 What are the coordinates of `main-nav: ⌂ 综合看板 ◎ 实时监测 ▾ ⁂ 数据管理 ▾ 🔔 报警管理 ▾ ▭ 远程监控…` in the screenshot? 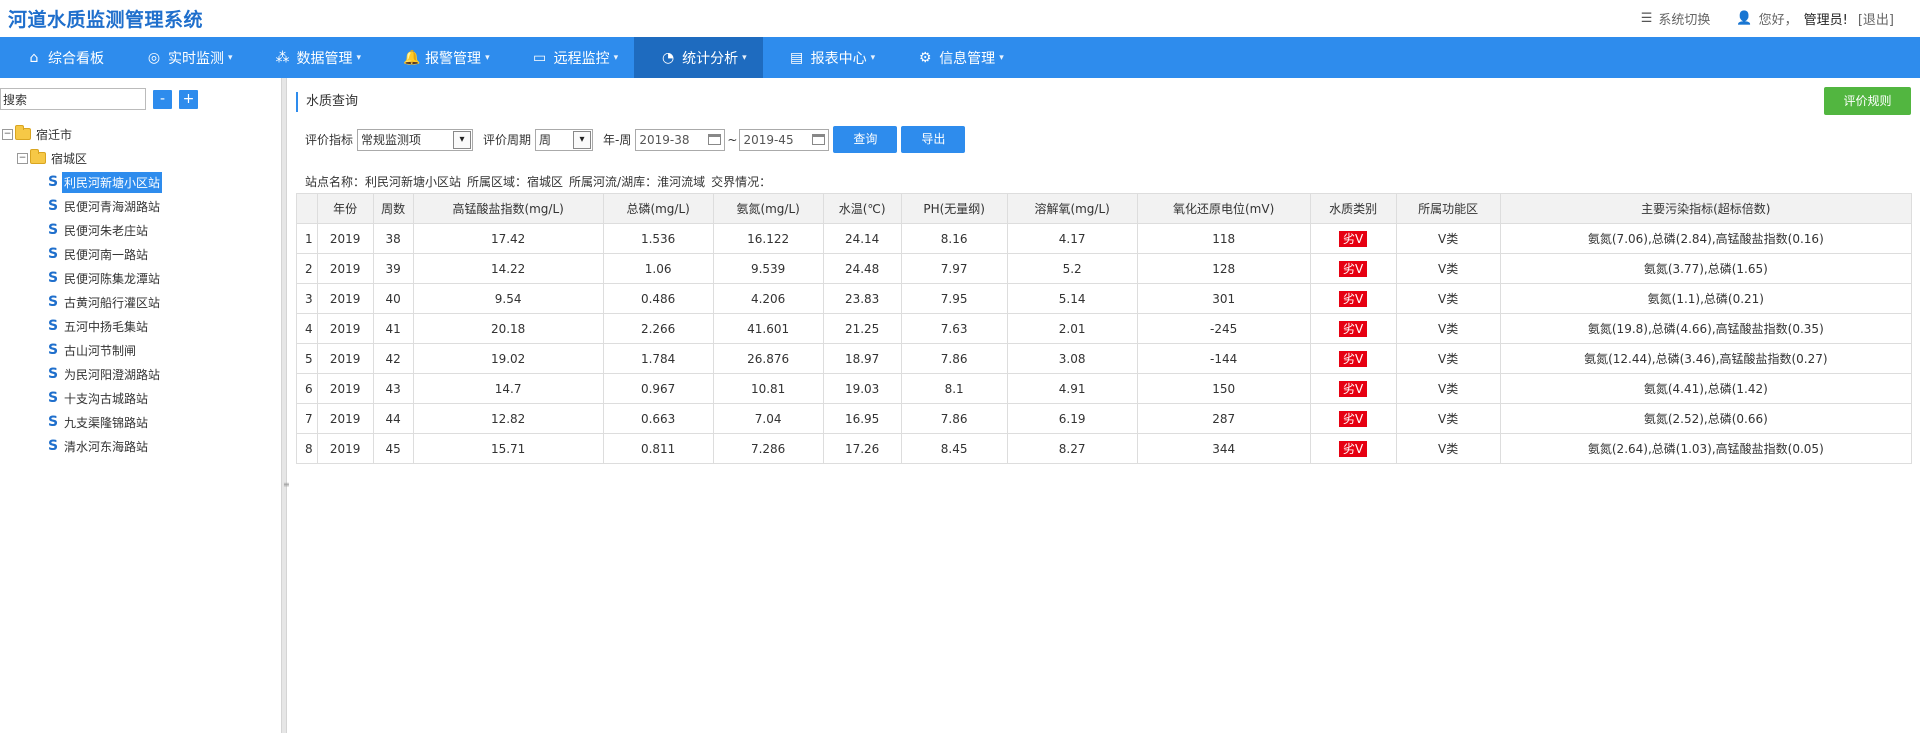 It's located at (960, 57).